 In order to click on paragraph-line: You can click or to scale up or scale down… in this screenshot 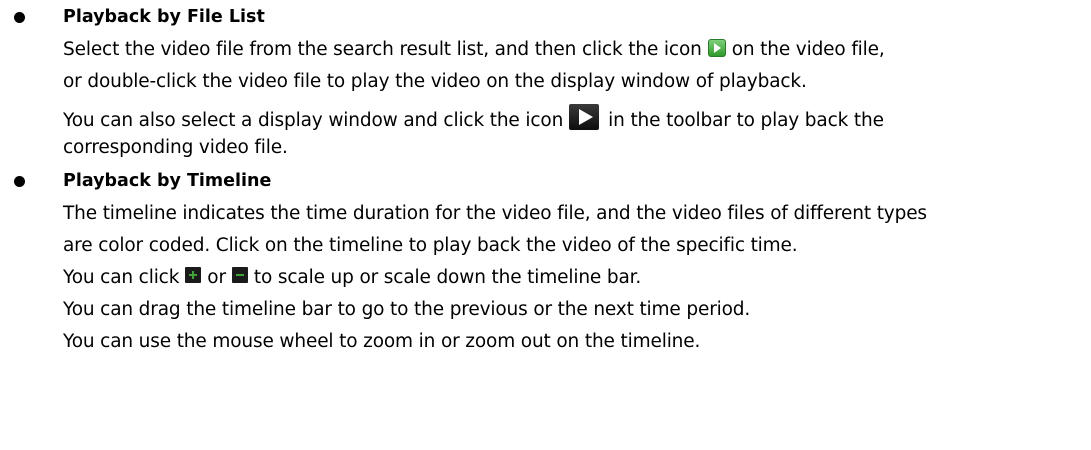, I will do `click(352, 278)`.